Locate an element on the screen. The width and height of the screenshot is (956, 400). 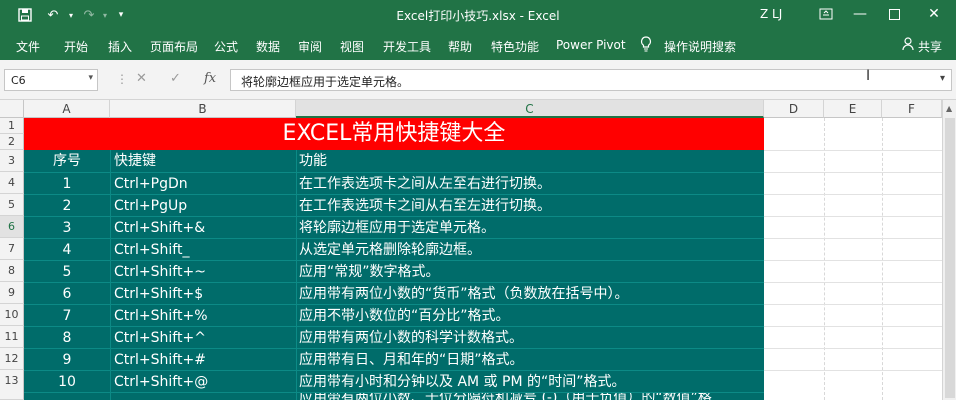
tab-home: 开始 is located at coordinates (76, 46).